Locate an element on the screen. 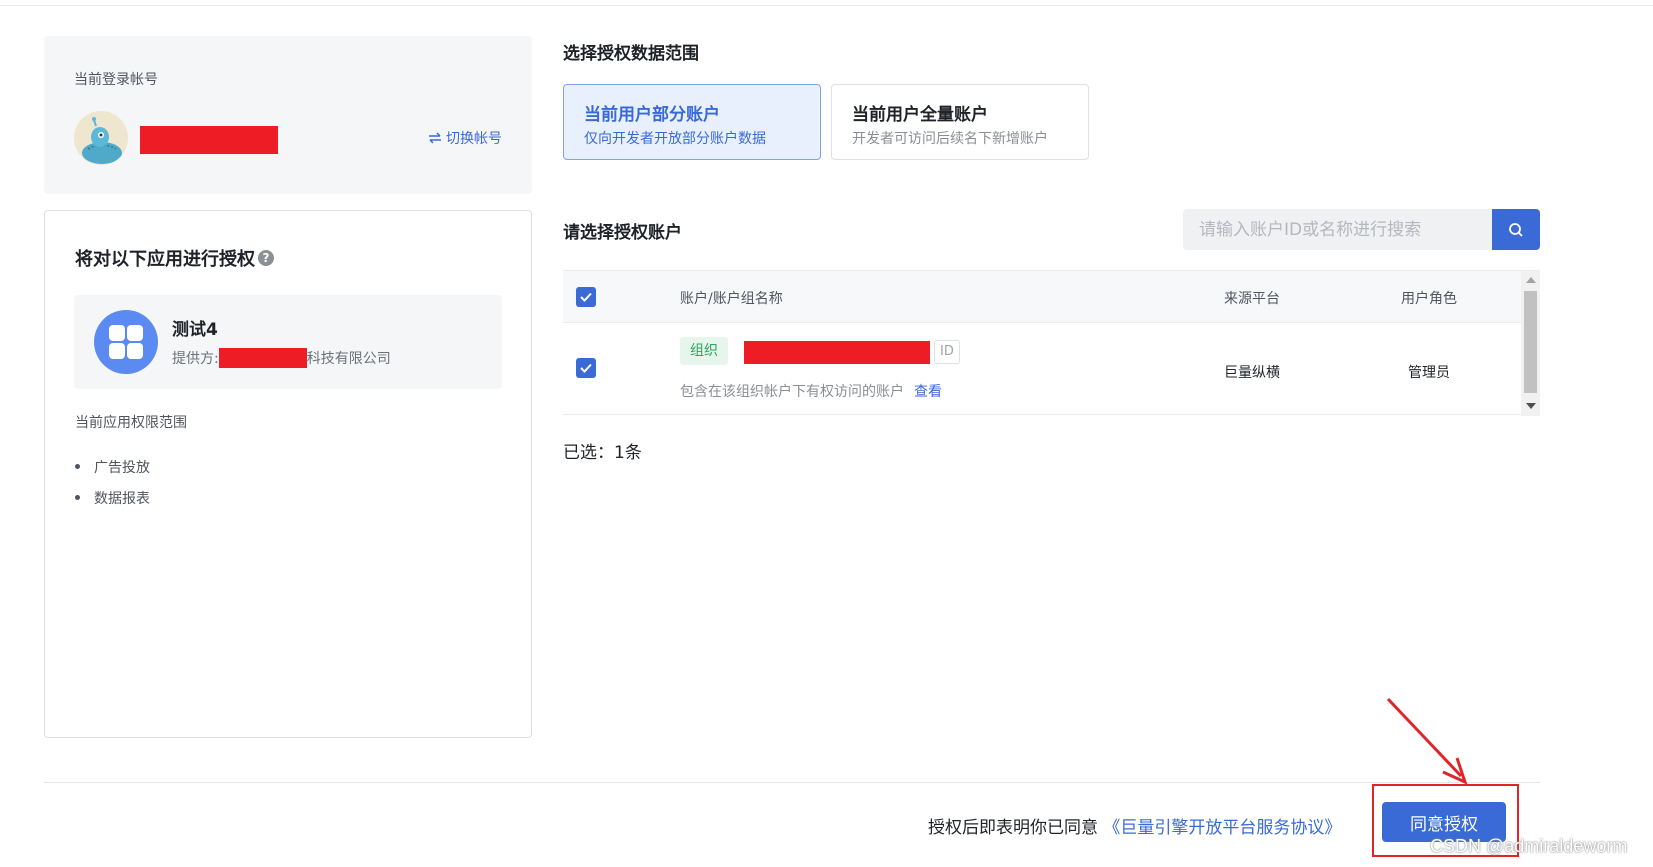 This screenshot has height=867, width=1653. app-name: 测试4 is located at coordinates (195, 330).